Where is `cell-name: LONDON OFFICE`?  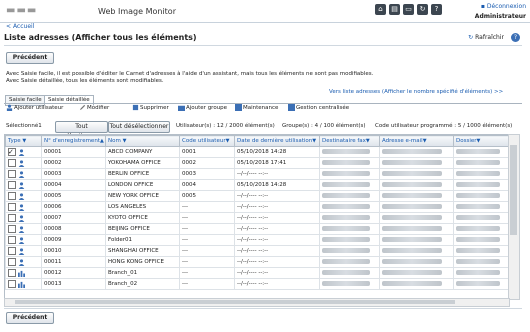
cell-name: LONDON OFFICE is located at coordinates (142, 185).